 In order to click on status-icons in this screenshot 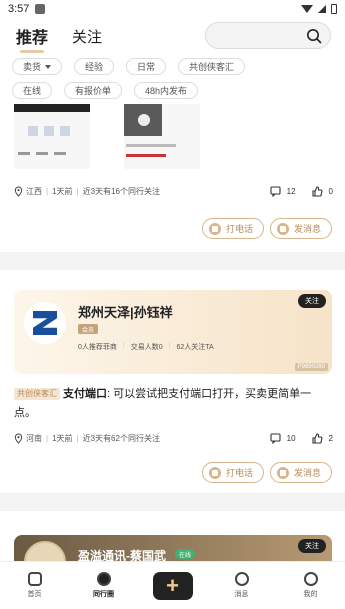, I will do `click(319, 9)`.